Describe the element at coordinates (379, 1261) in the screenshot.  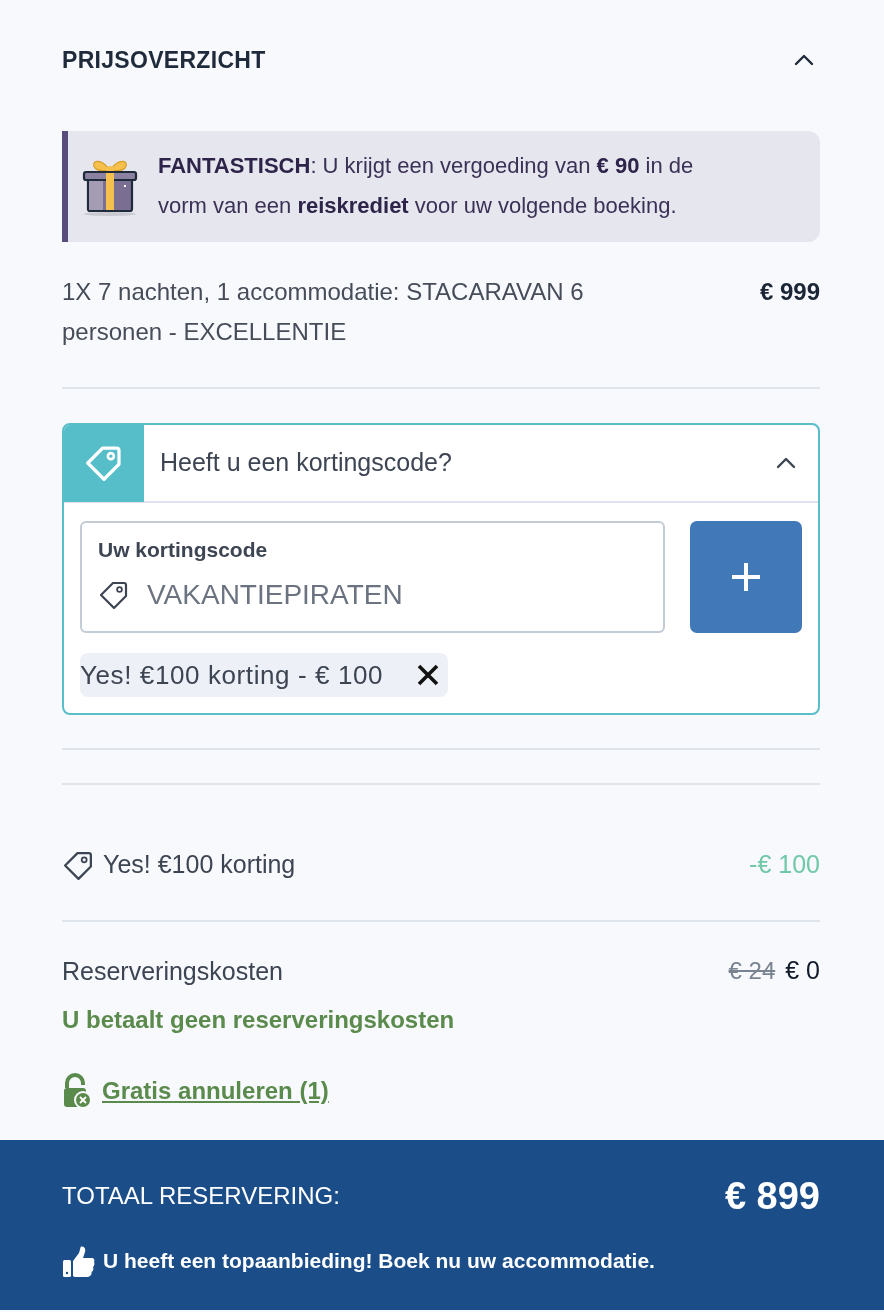
I see `promo-message: U heeft een topaanbieding! Boek nu uw accommodatie.` at that location.